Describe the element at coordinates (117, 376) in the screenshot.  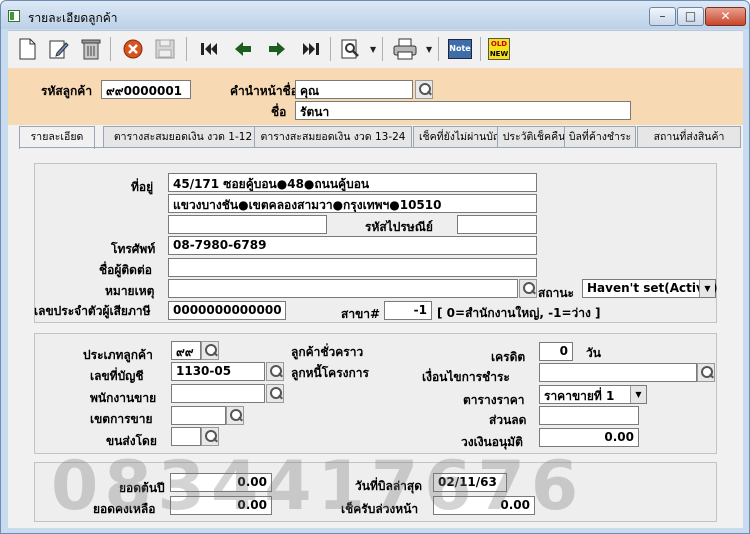
I see `account-label: เลขที่บัญชี` at that location.